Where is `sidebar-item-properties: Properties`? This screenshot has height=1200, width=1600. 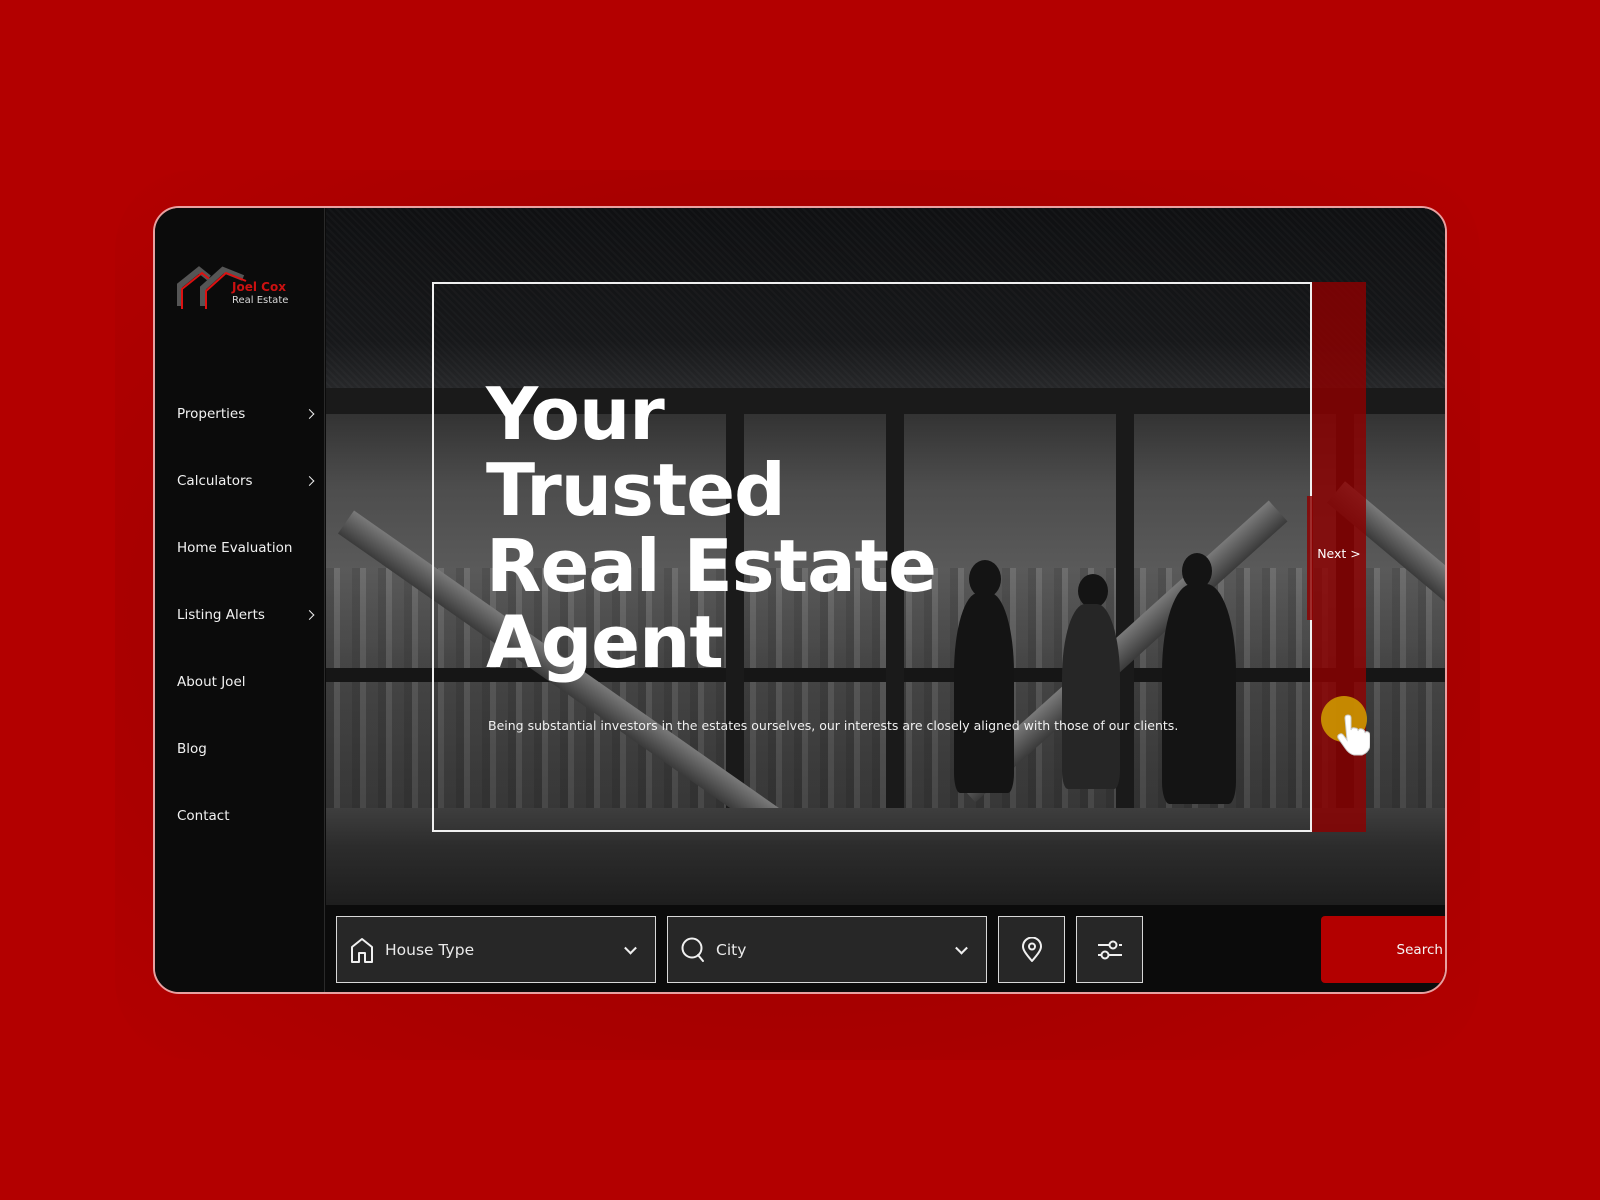
sidebar-item-properties: Properties is located at coordinates (240, 413).